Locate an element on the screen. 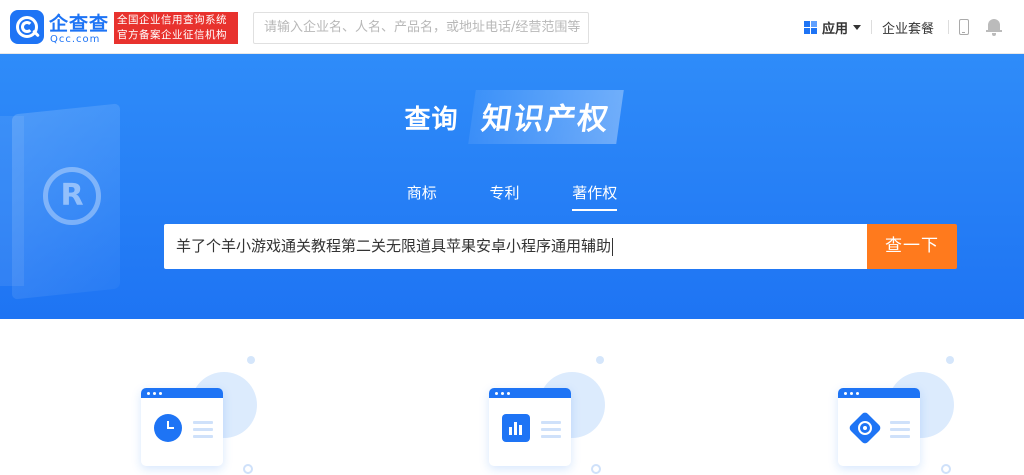  qcc-logo-icon is located at coordinates (27, 27).